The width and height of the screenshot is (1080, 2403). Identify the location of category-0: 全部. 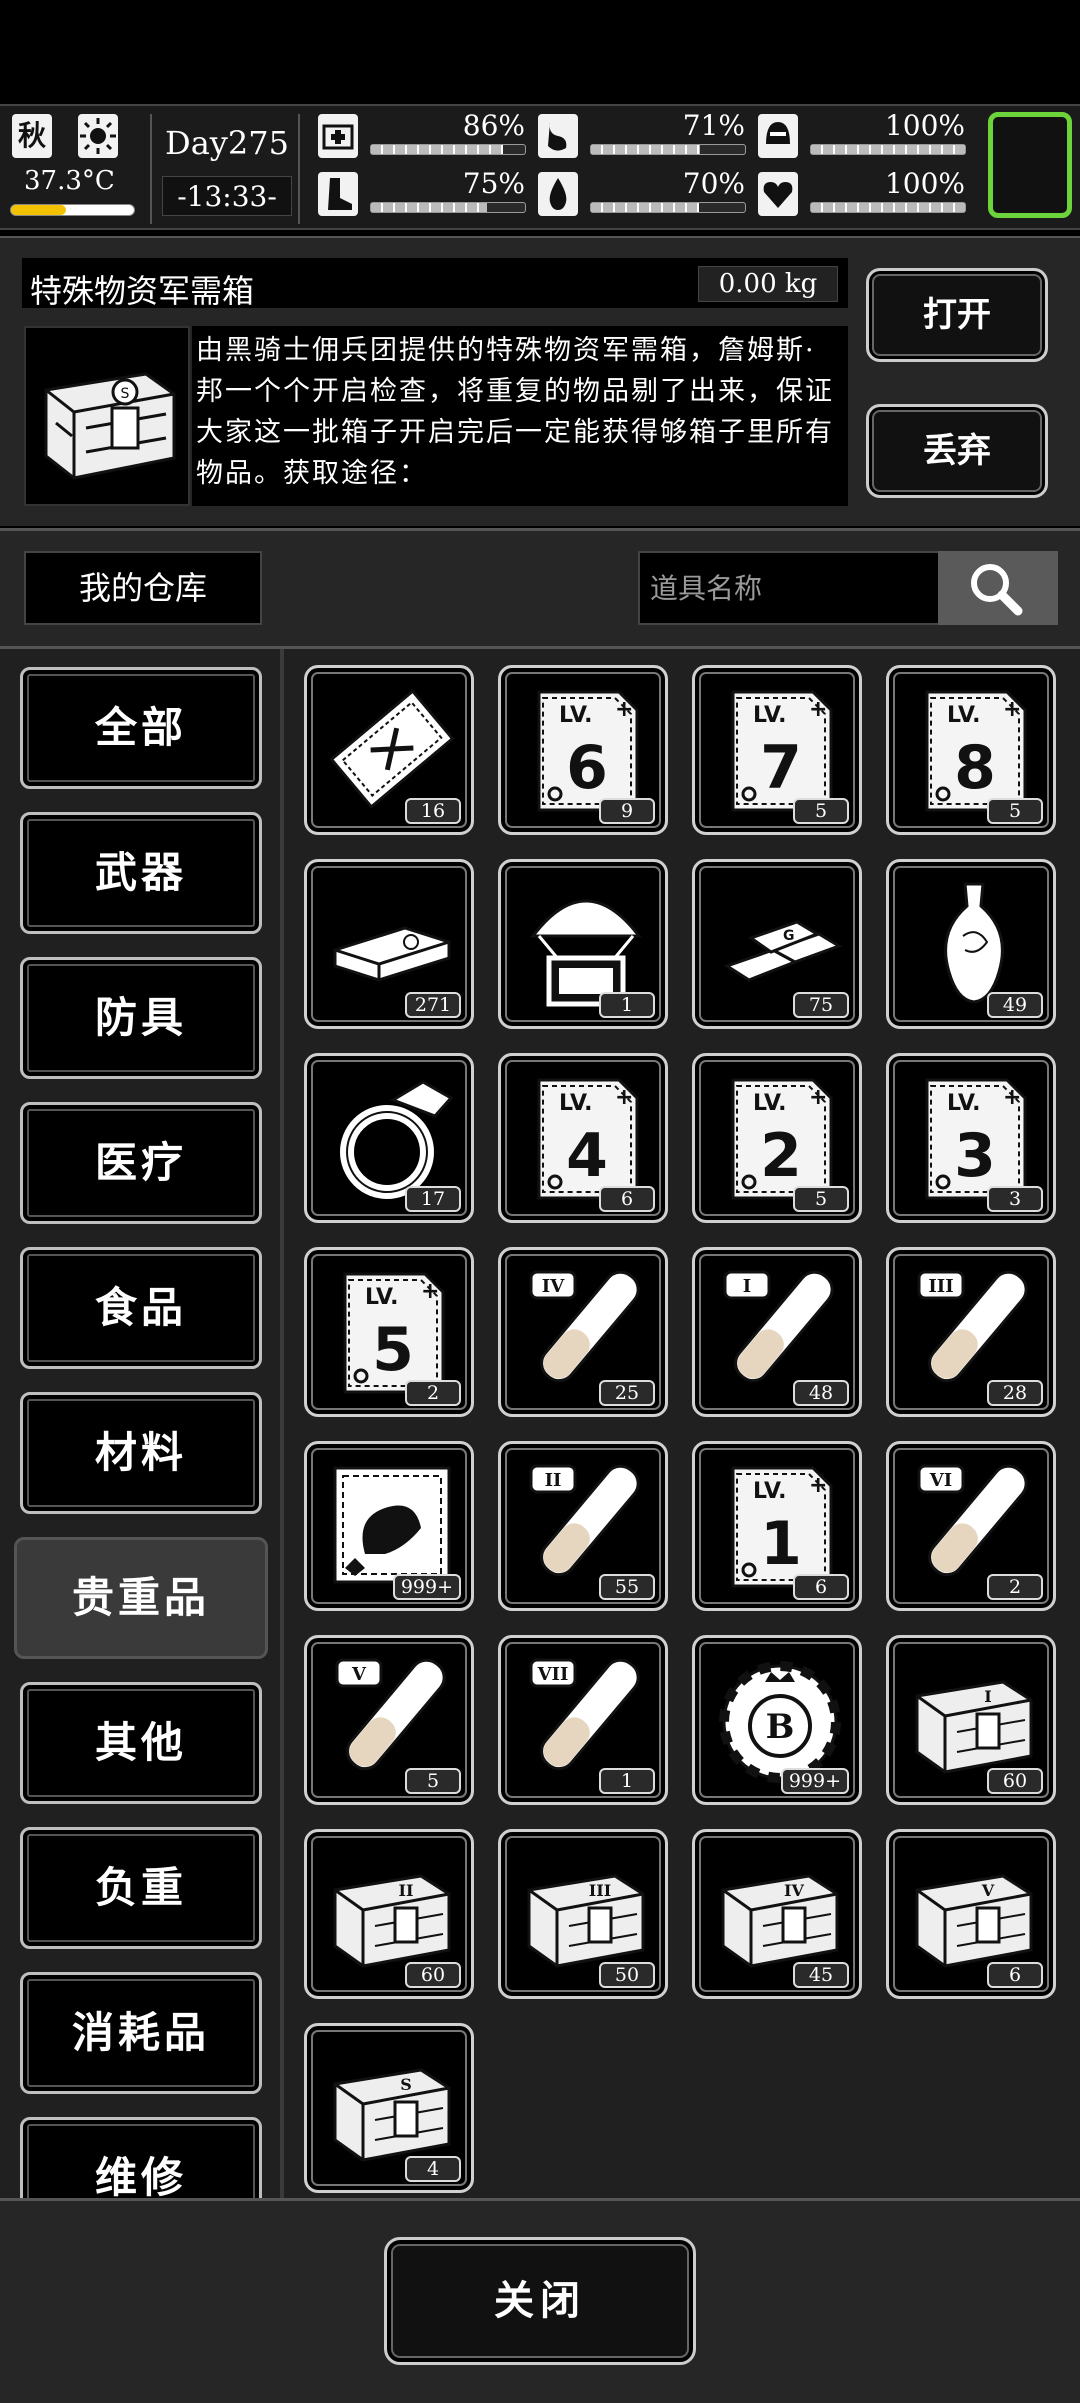
(141, 728).